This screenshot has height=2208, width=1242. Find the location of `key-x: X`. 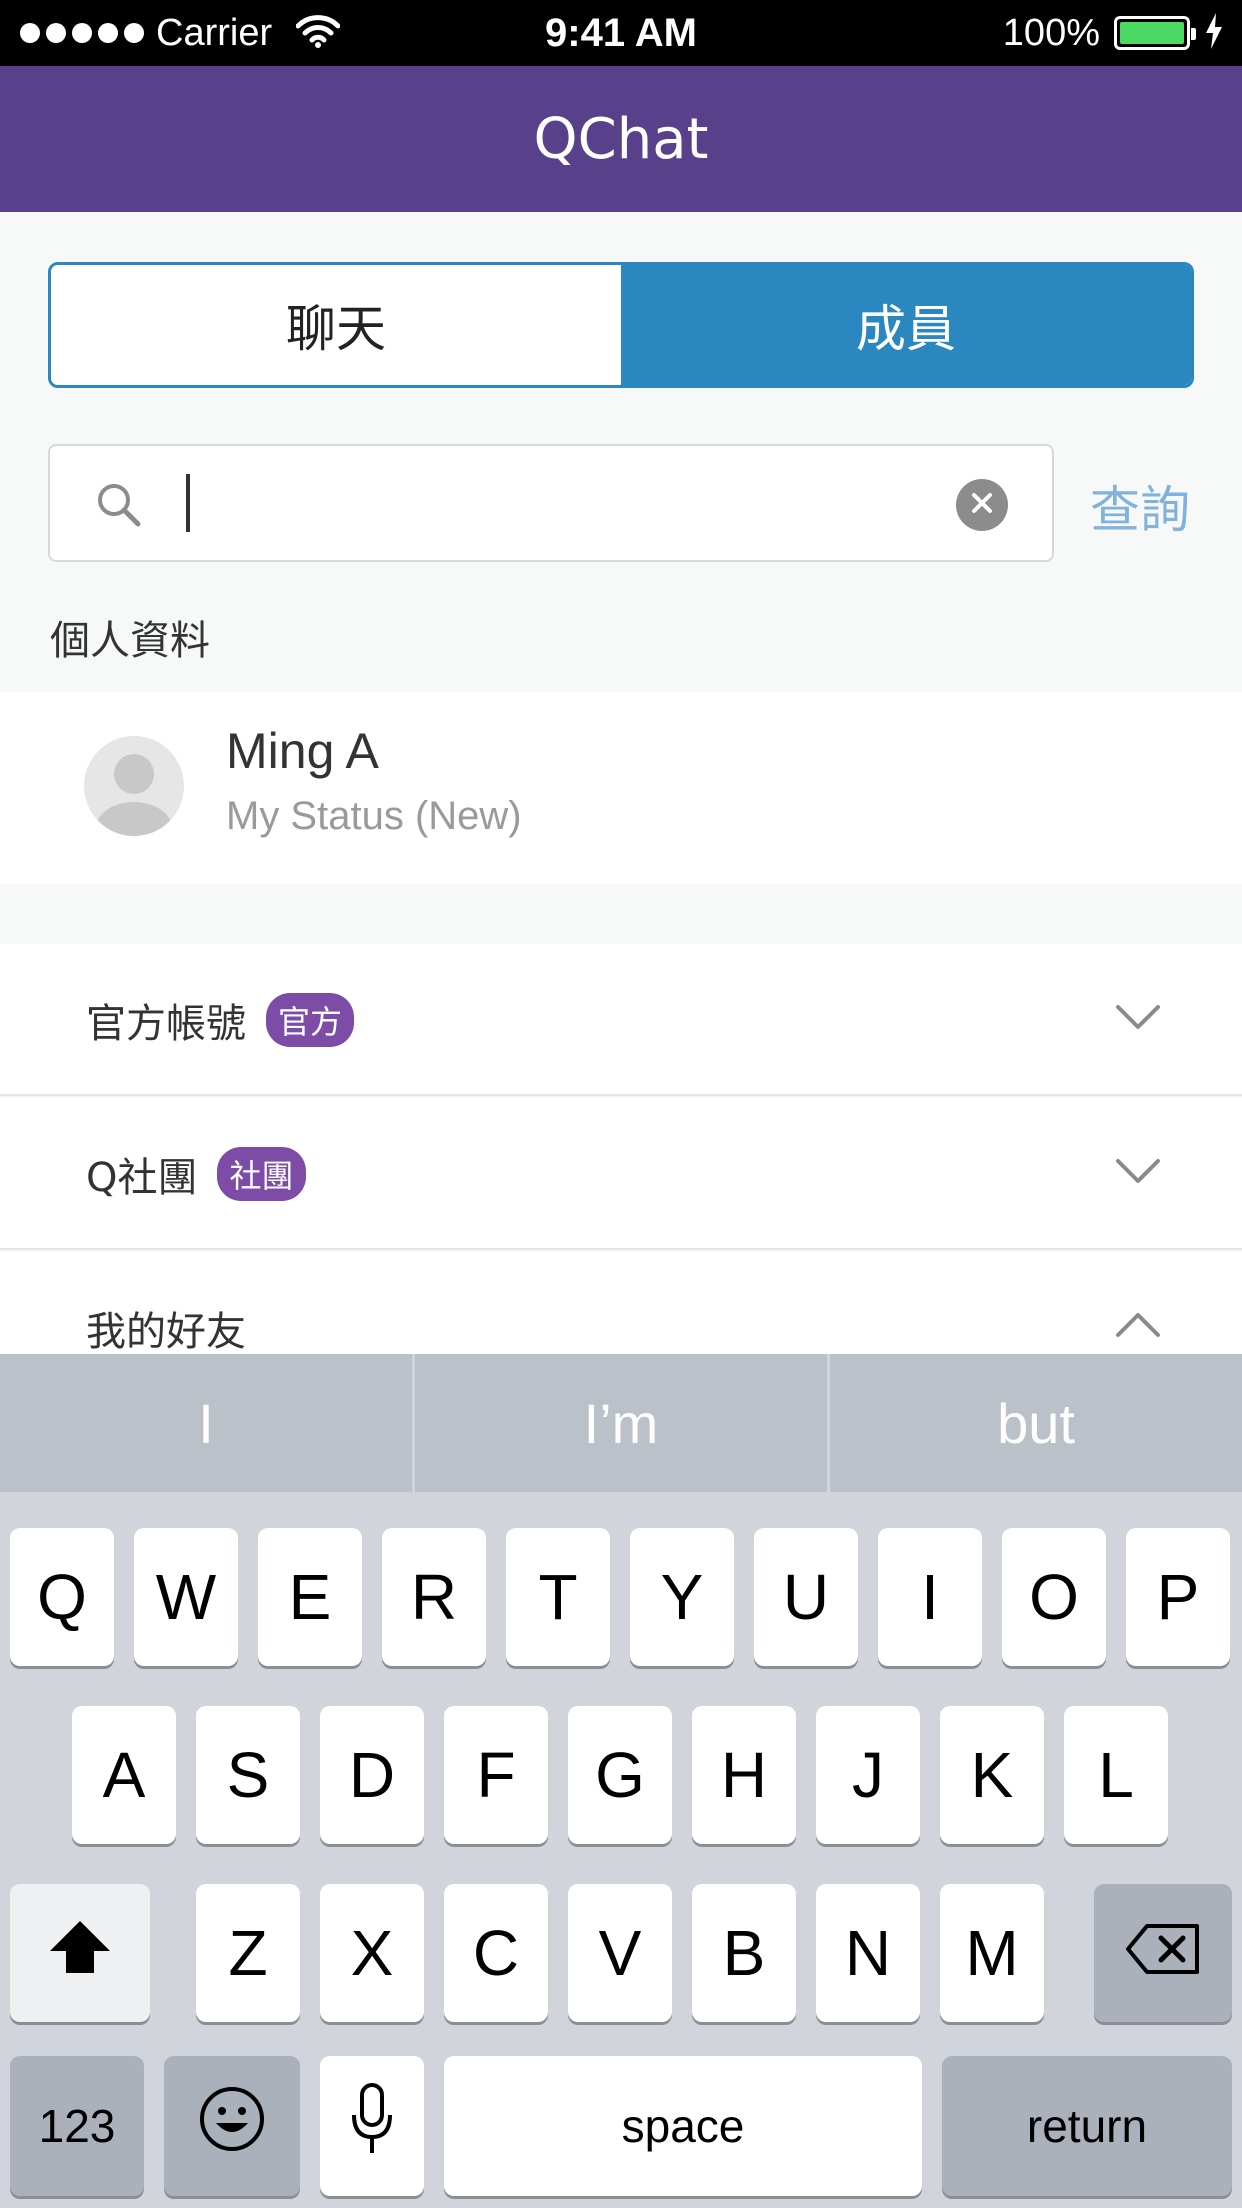

key-x: X is located at coordinates (372, 1953).